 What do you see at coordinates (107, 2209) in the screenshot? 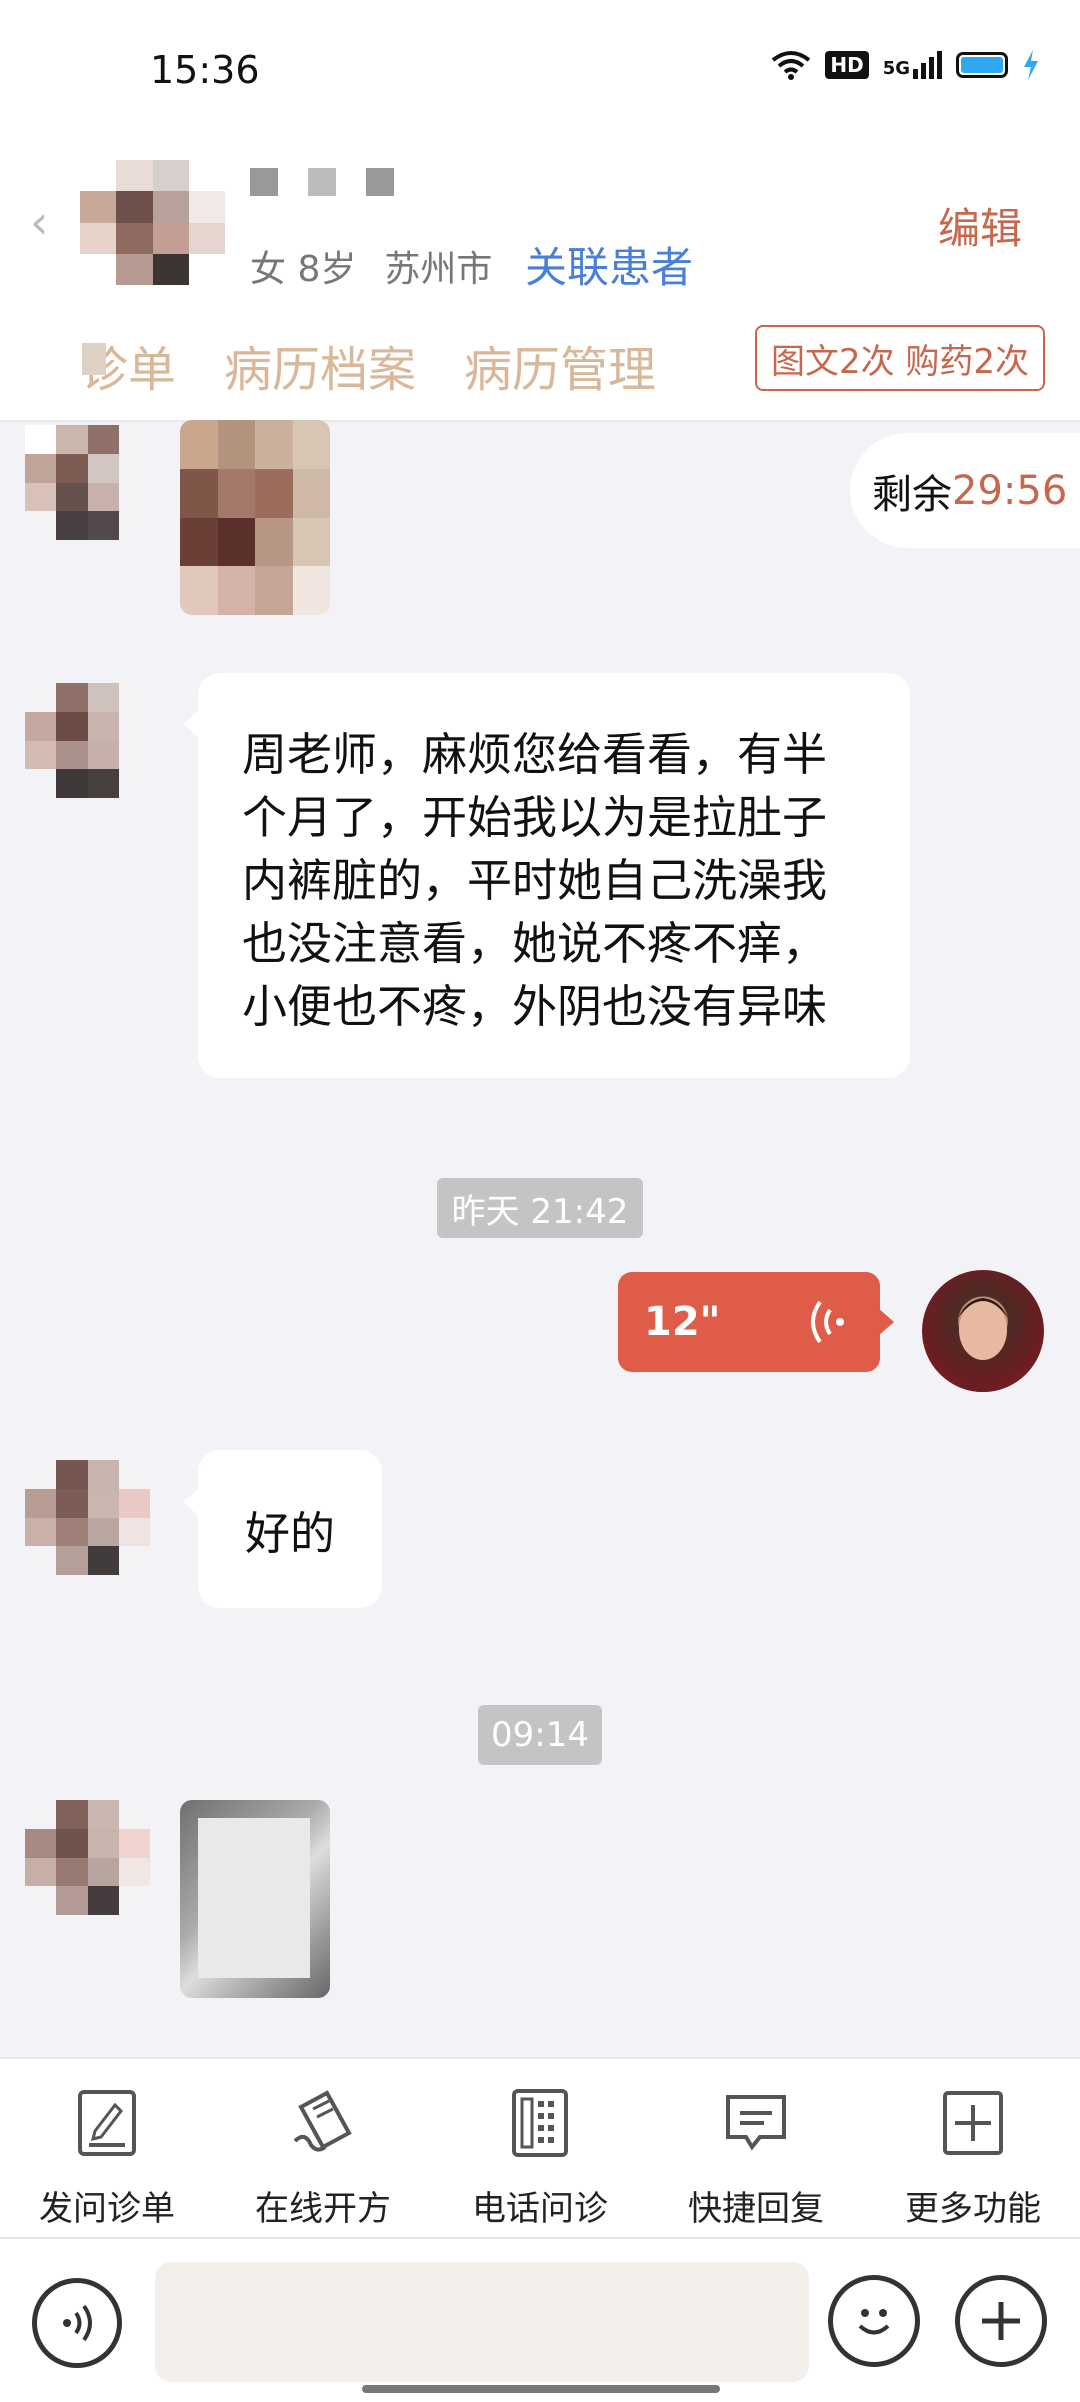
I see `toolbar-label: 发问诊单` at bounding box center [107, 2209].